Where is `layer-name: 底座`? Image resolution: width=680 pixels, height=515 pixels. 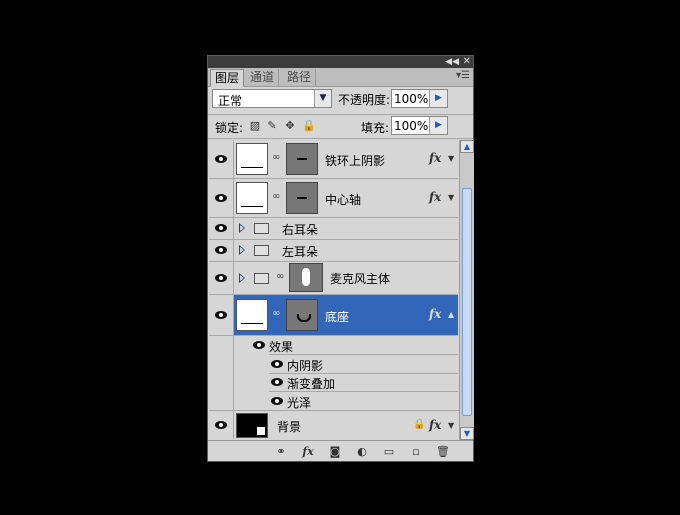 layer-name: 底座 is located at coordinates (337, 316).